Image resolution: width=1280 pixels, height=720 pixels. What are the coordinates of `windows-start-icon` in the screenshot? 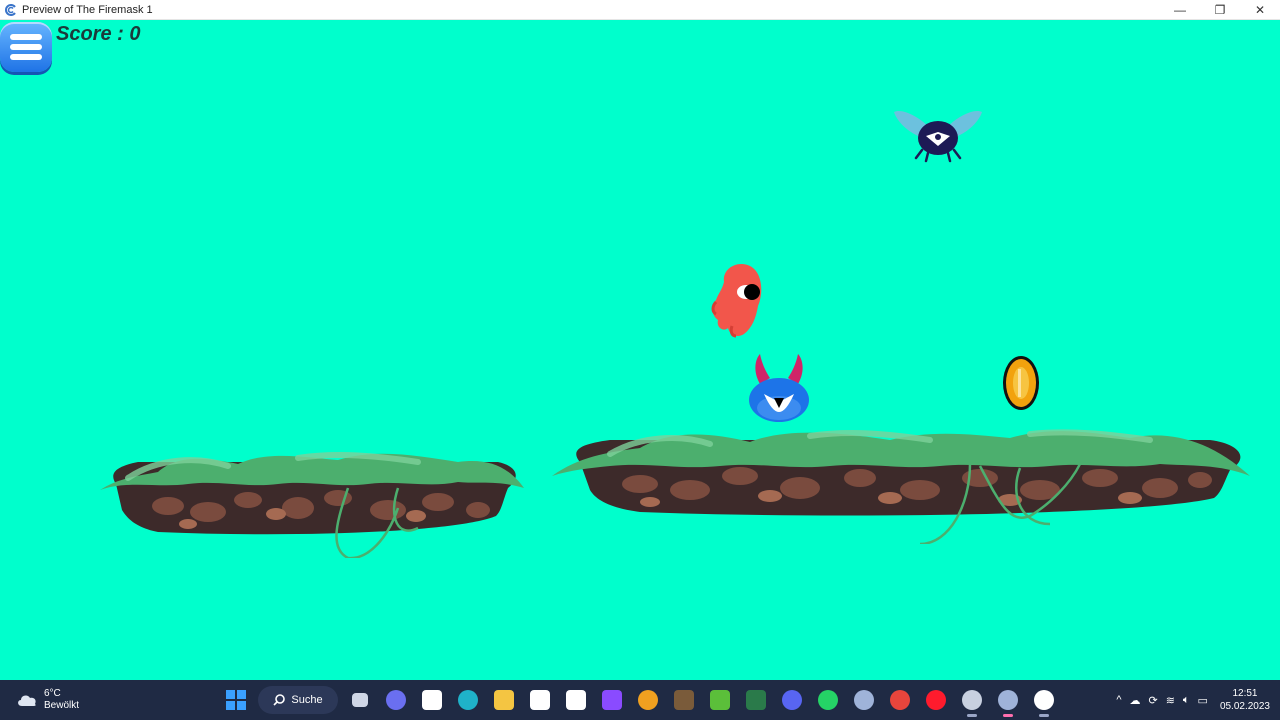 It's located at (236, 700).